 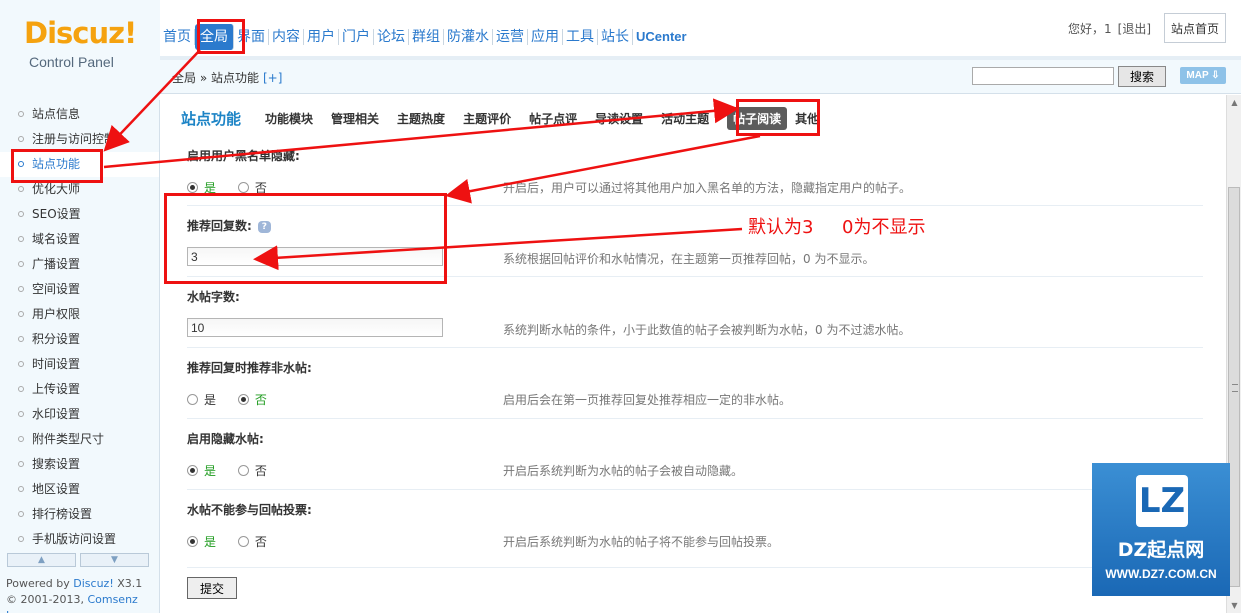 I want to click on sidebar-item: 站点信息, so click(x=79, y=114).